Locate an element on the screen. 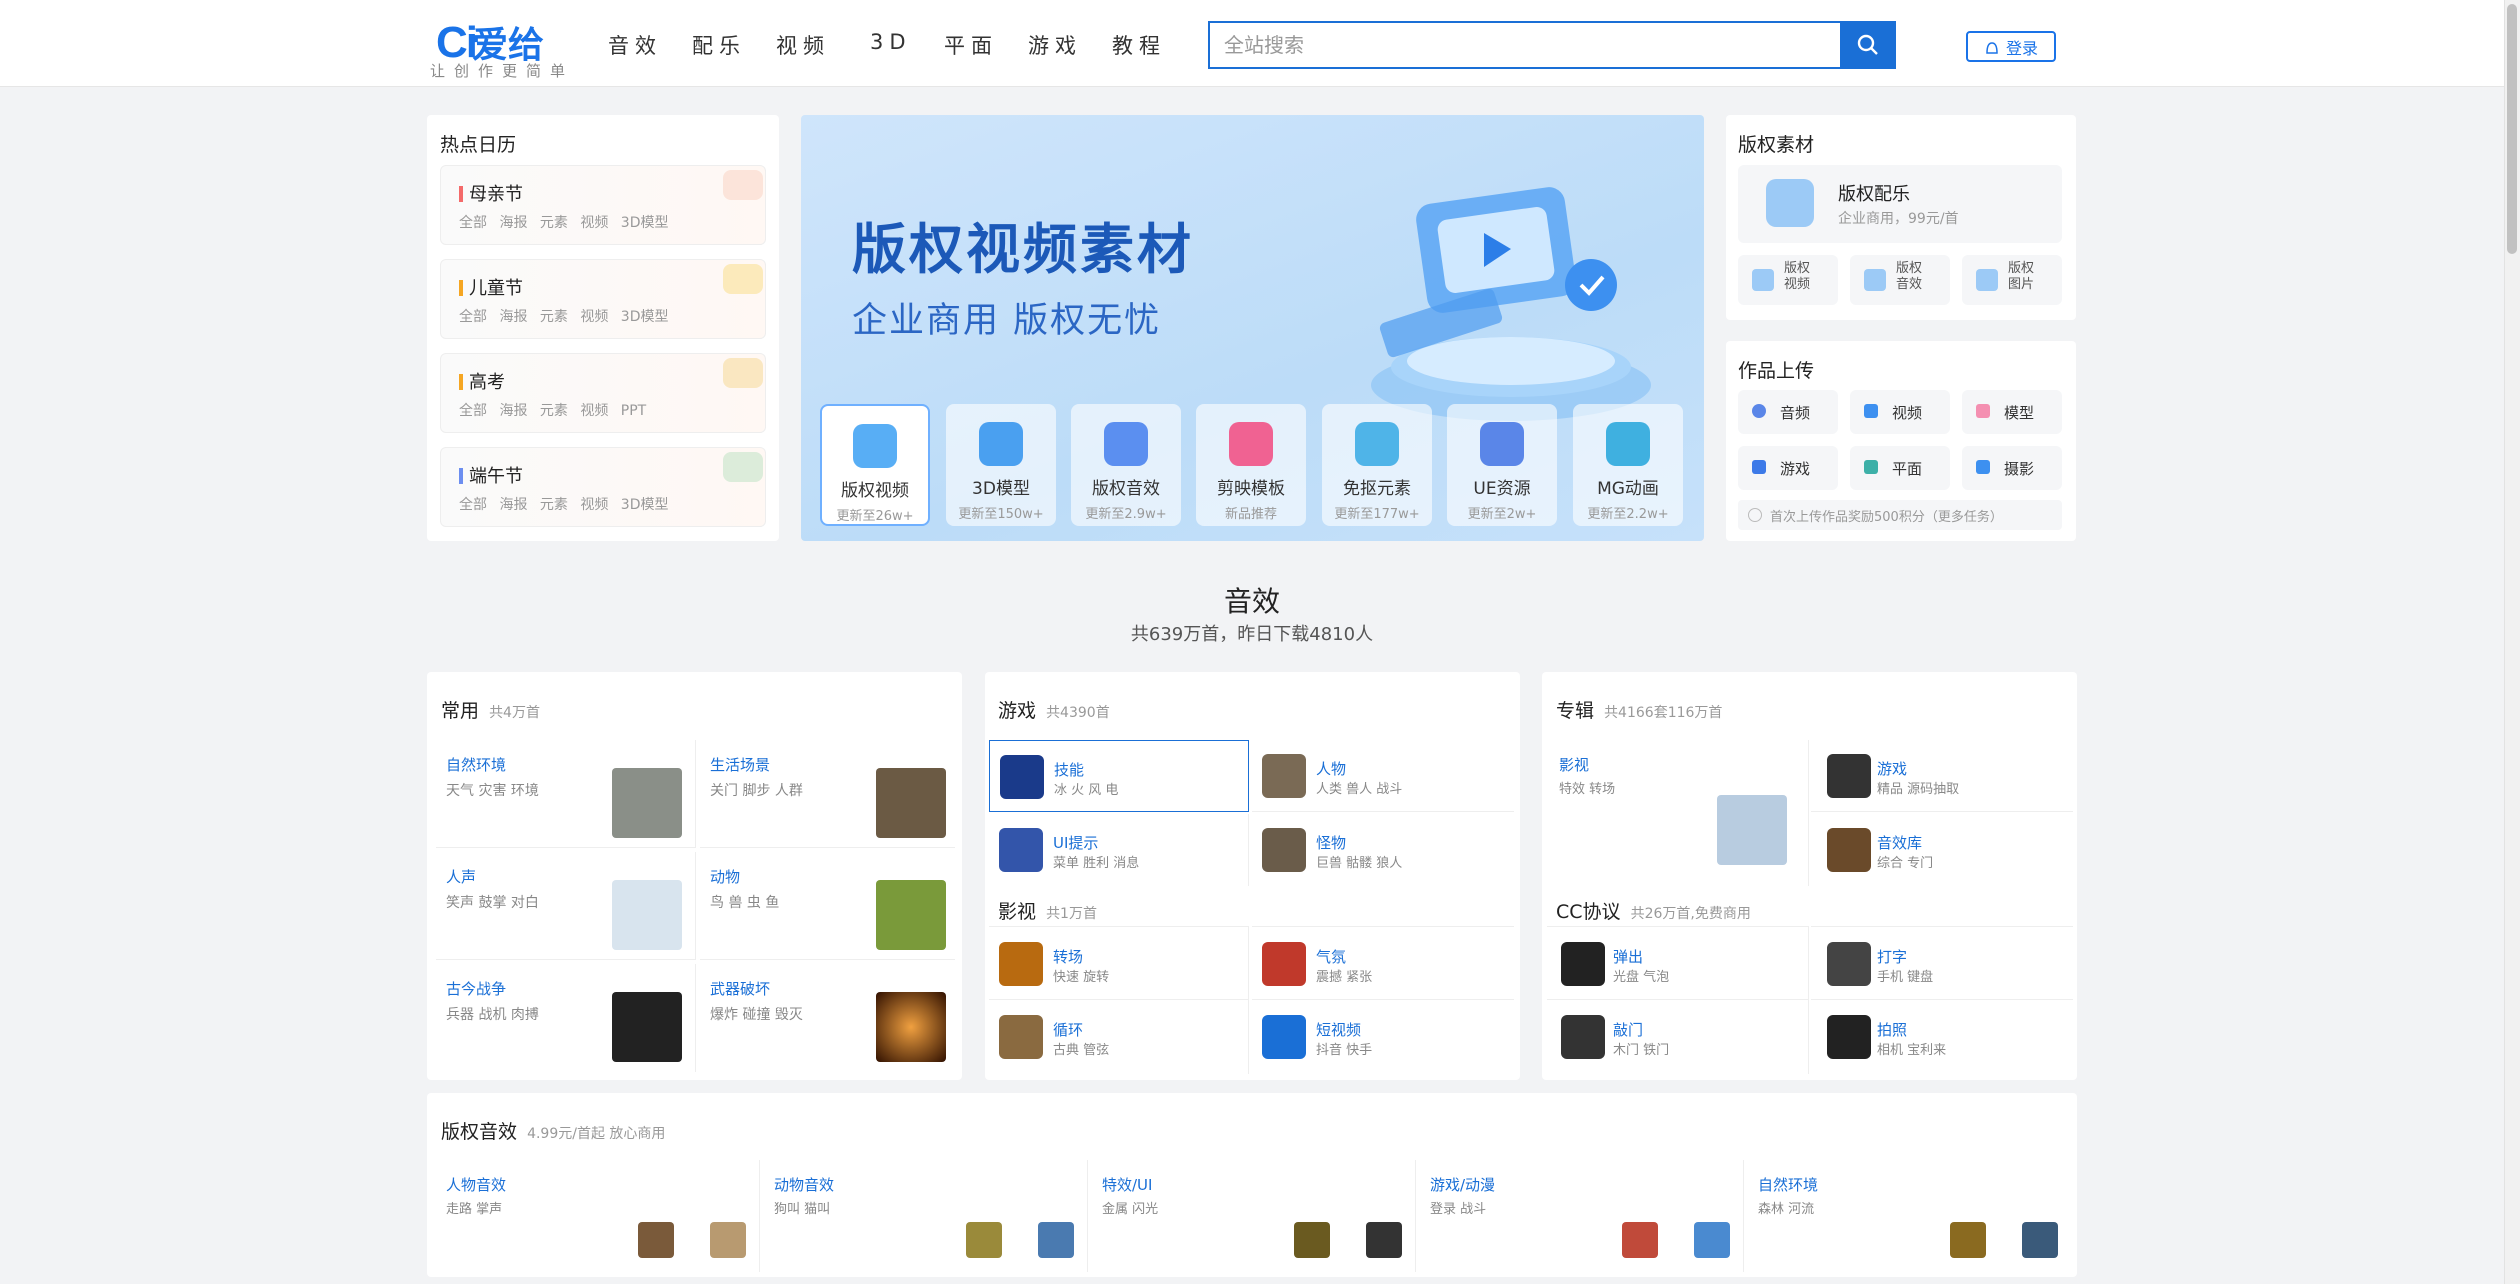  banner-card-video: 版权视频 更新至26w+ is located at coordinates (875, 465).